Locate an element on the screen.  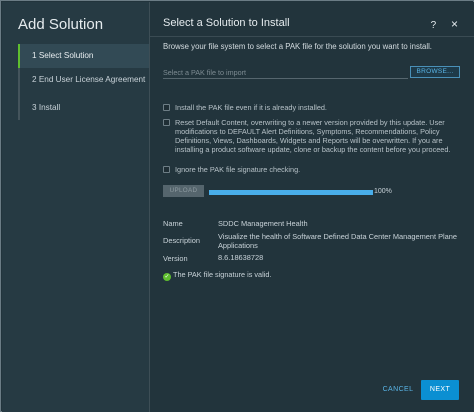
step-install: 3 Install is located at coordinates (84, 108).